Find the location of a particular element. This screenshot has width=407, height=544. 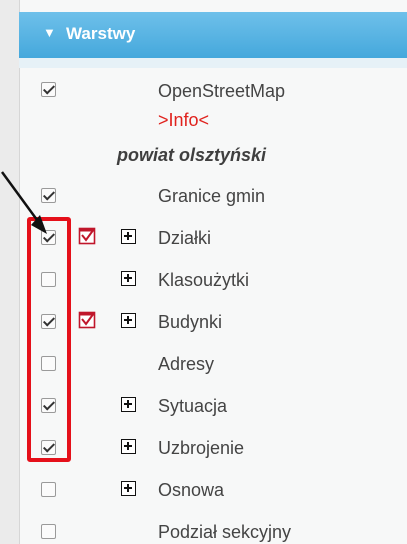

layers-header: ▼ Warstwy is located at coordinates (213, 35).